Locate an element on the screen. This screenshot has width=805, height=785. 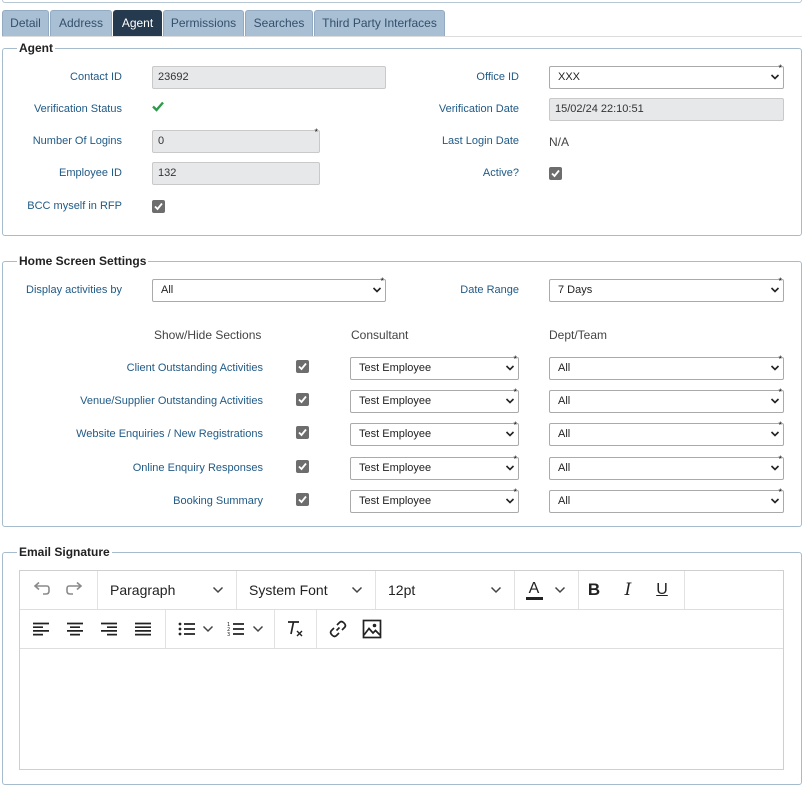
undo-icon is located at coordinates (41, 588).